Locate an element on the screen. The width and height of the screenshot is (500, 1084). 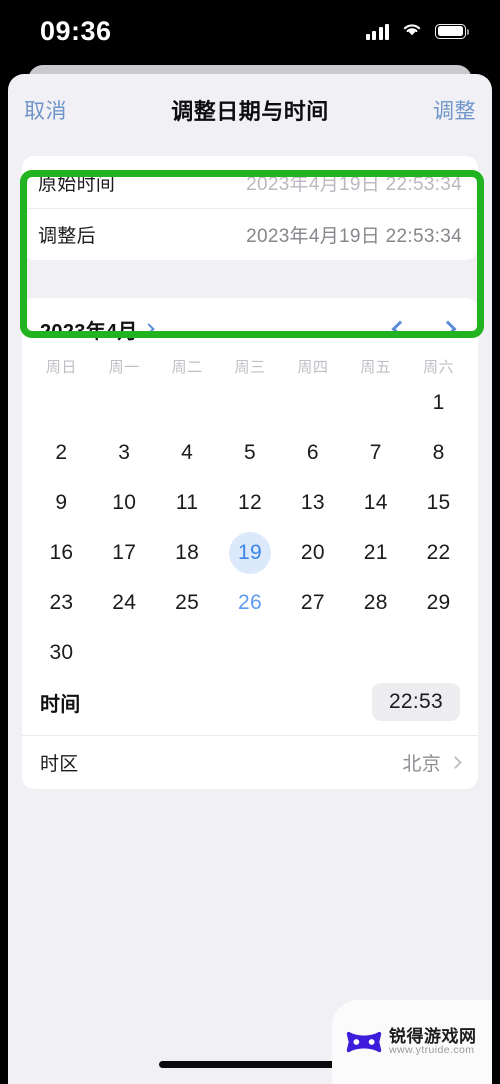
site-watermark: 锐得游戏网 www.ytruide.com is located at coordinates (412, 1042).